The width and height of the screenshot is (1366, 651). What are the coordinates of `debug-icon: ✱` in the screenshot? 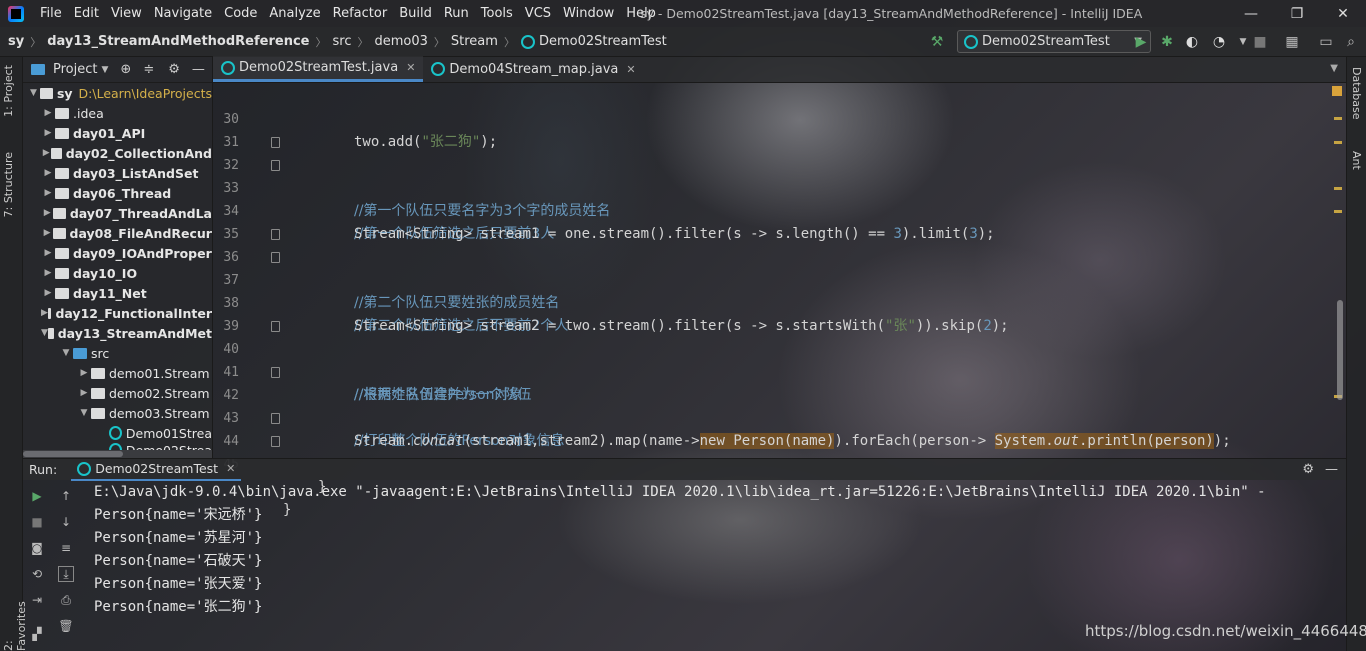 It's located at (1167, 42).